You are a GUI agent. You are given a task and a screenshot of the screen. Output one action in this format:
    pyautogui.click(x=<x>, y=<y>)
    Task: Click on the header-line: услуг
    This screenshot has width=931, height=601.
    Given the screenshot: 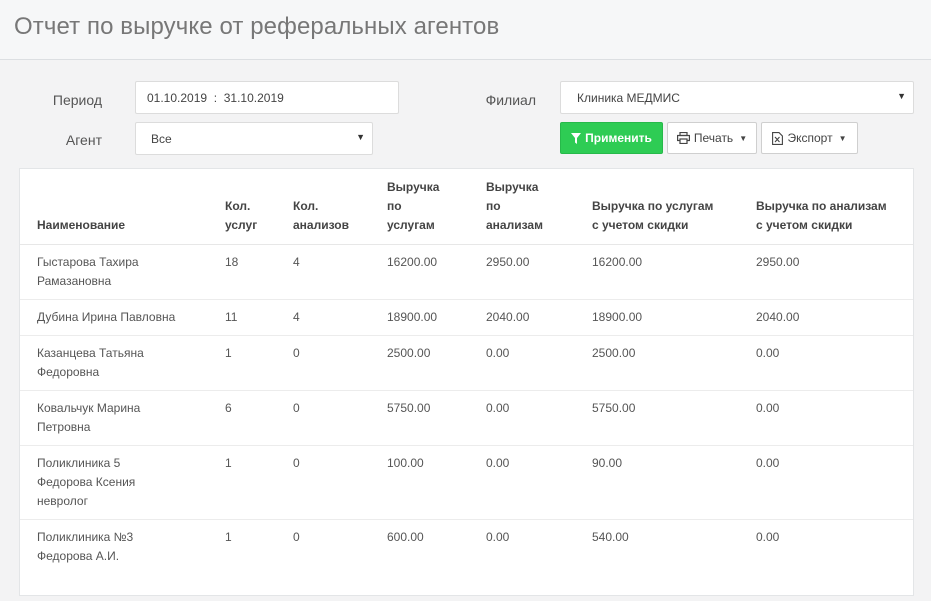 What is the action you would take?
    pyautogui.click(x=241, y=225)
    